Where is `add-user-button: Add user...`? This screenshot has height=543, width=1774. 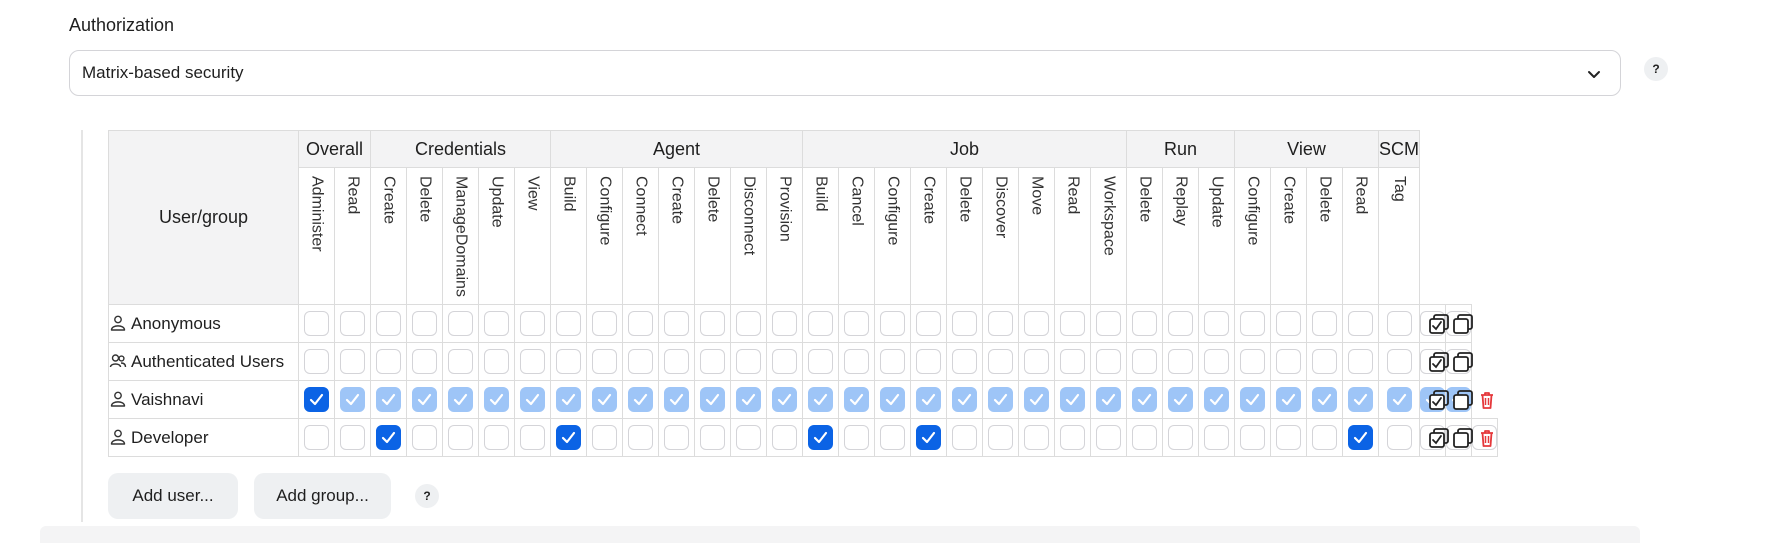 add-user-button: Add user... is located at coordinates (173, 496).